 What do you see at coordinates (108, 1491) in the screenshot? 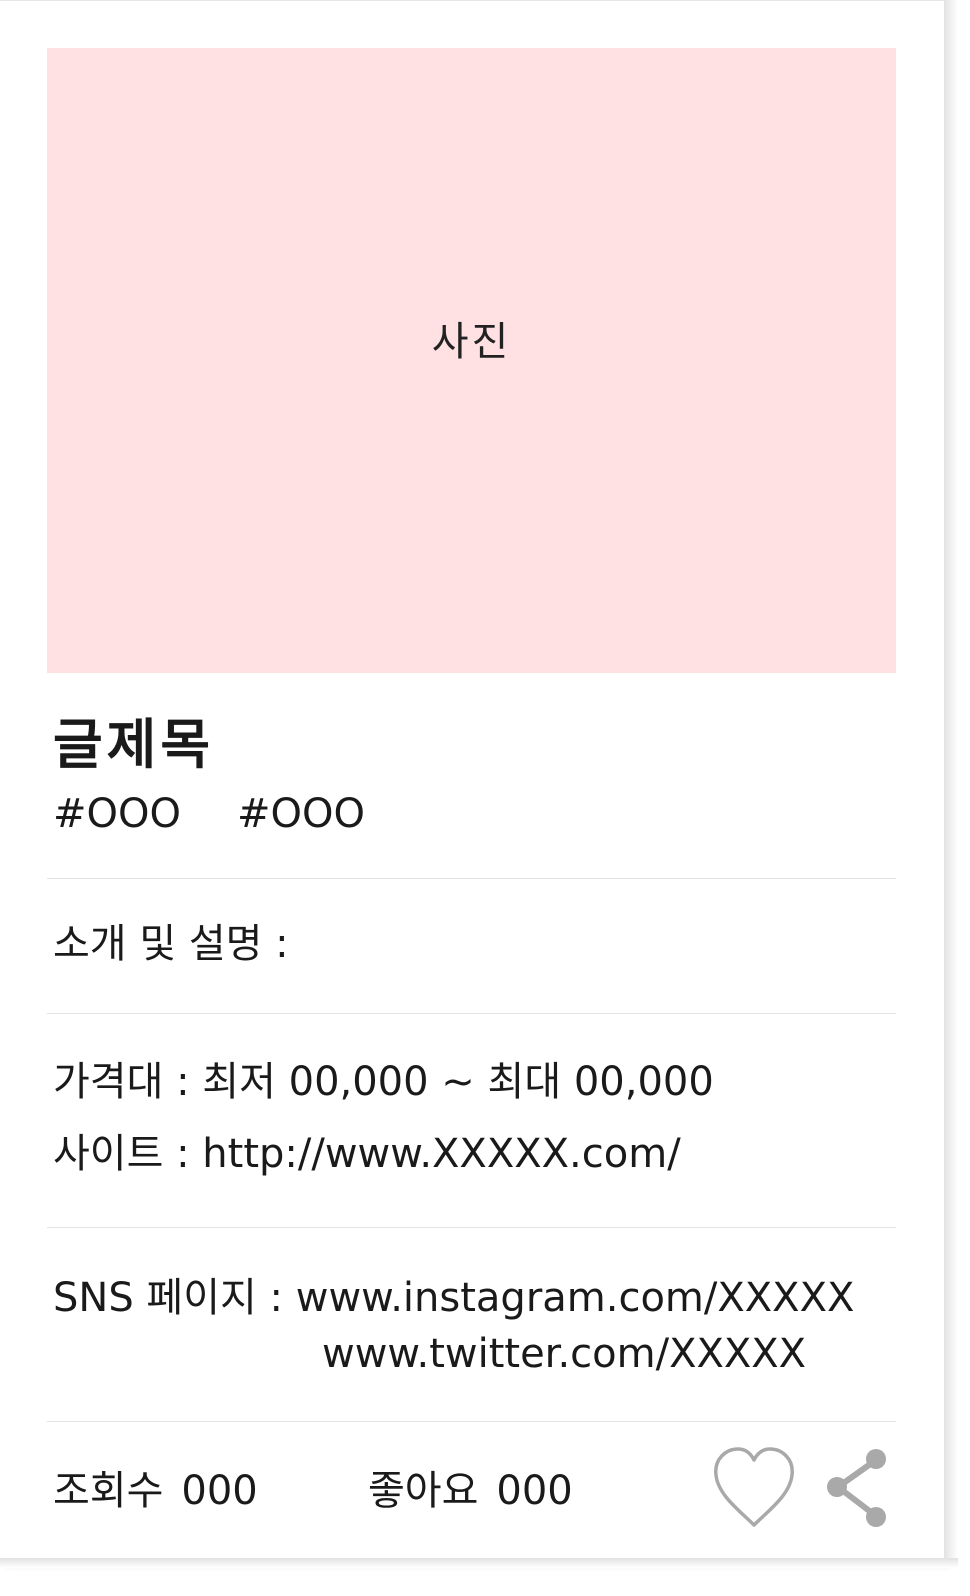
I see `view-count-label: 조회수` at bounding box center [108, 1491].